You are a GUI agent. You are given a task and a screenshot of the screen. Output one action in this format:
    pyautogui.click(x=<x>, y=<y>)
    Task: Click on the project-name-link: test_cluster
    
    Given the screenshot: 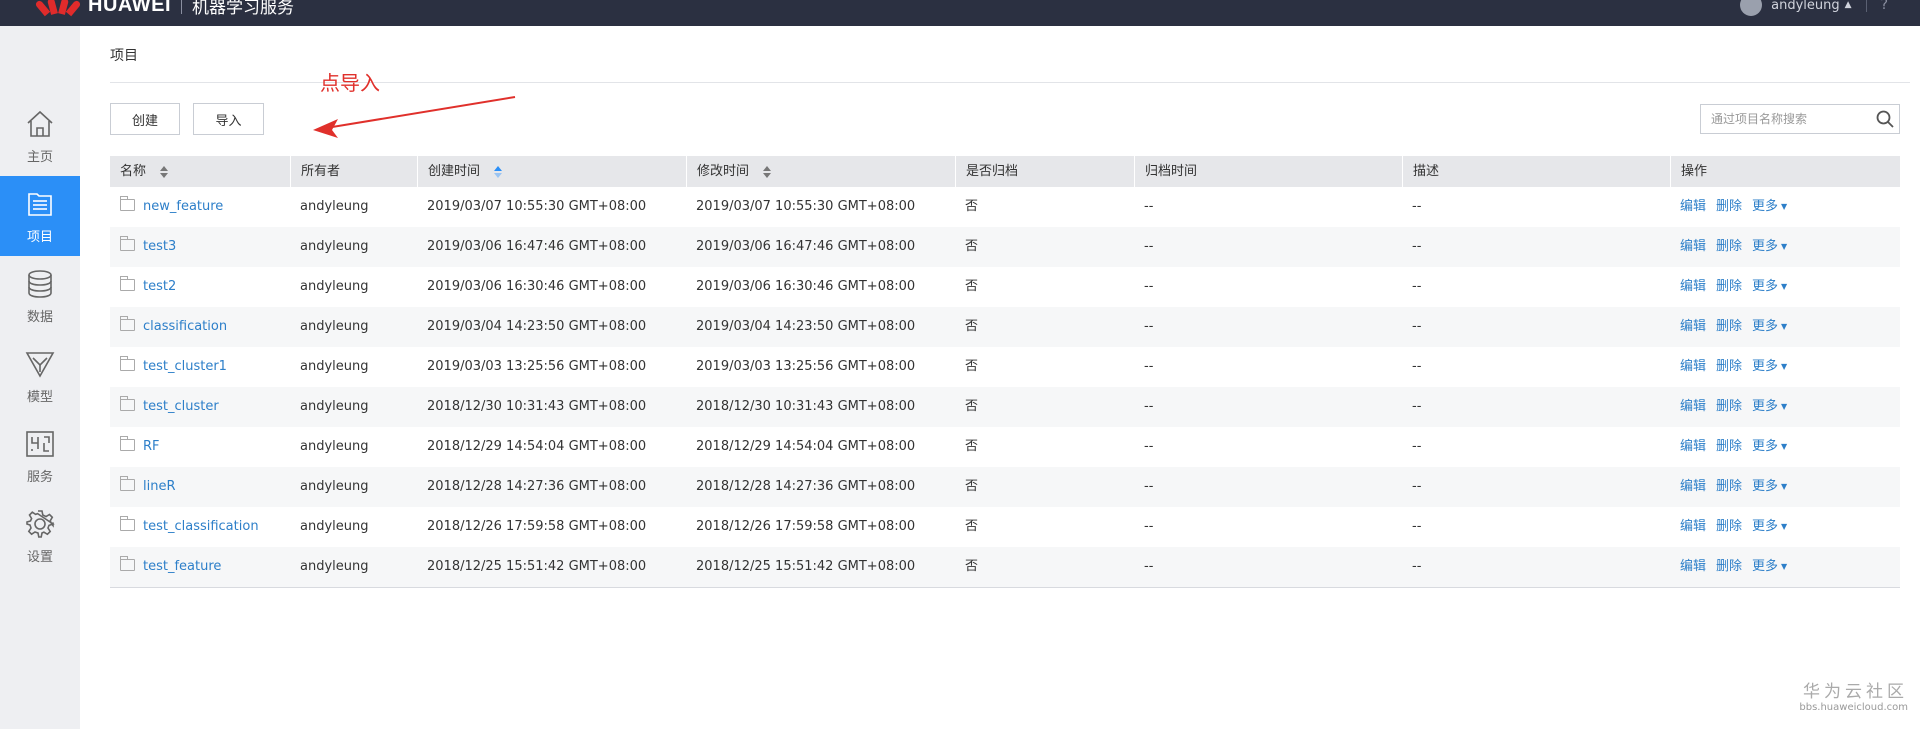 What is the action you would take?
    pyautogui.click(x=181, y=406)
    